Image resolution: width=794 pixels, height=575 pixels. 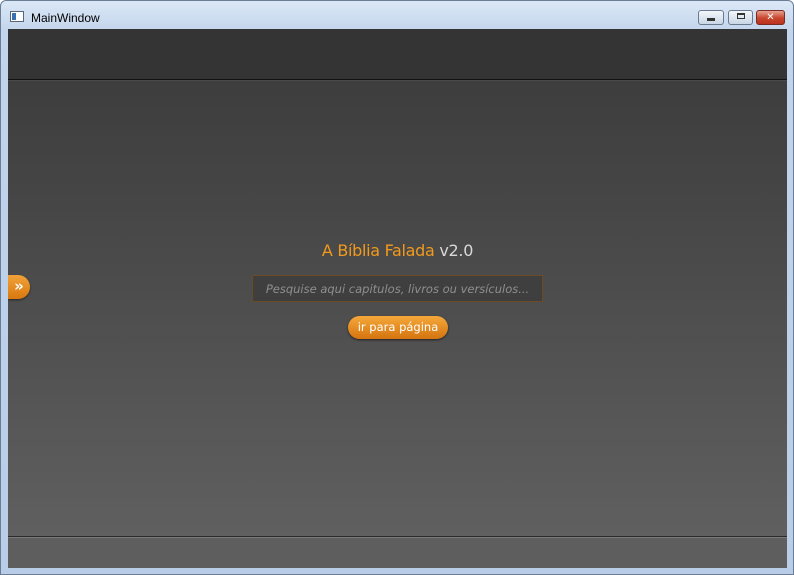 I want to click on search-input, so click(x=397, y=288).